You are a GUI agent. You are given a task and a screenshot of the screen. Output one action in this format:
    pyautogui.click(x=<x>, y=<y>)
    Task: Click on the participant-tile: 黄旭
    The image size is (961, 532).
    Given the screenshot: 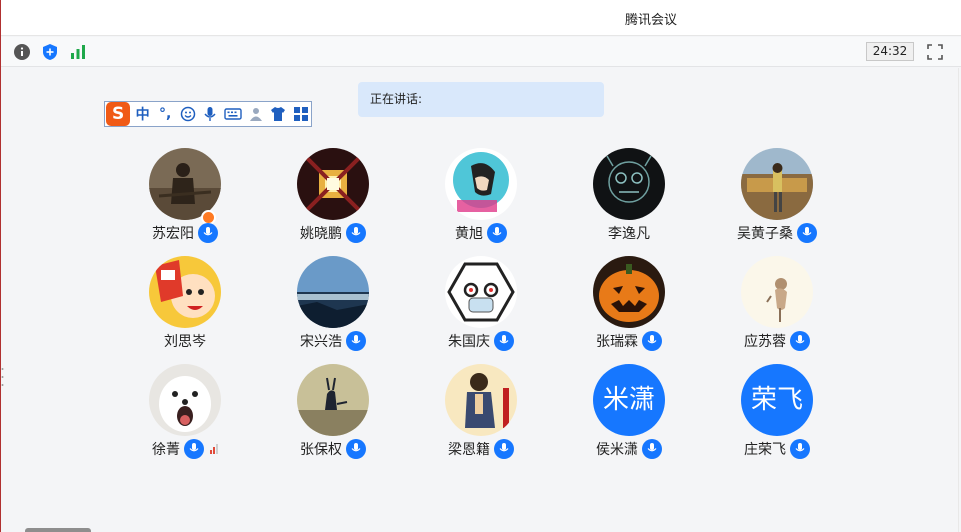 What is the action you would take?
    pyautogui.click(x=481, y=198)
    